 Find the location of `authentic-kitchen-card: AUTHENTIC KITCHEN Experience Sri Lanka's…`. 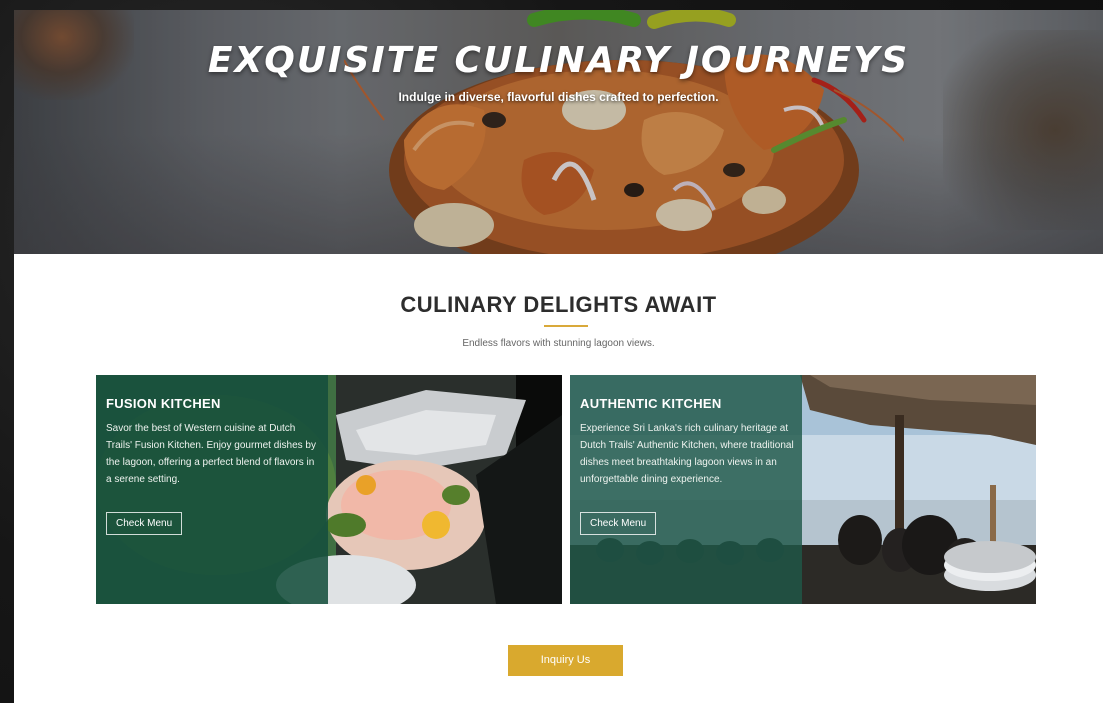

authentic-kitchen-card: AUTHENTIC KITCHEN Experience Sri Lanka's… is located at coordinates (803, 489).